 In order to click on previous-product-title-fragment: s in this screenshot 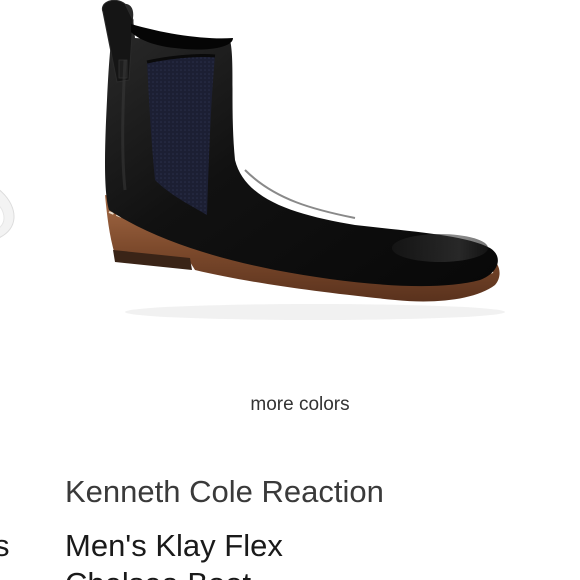, I will do `click(5, 546)`.